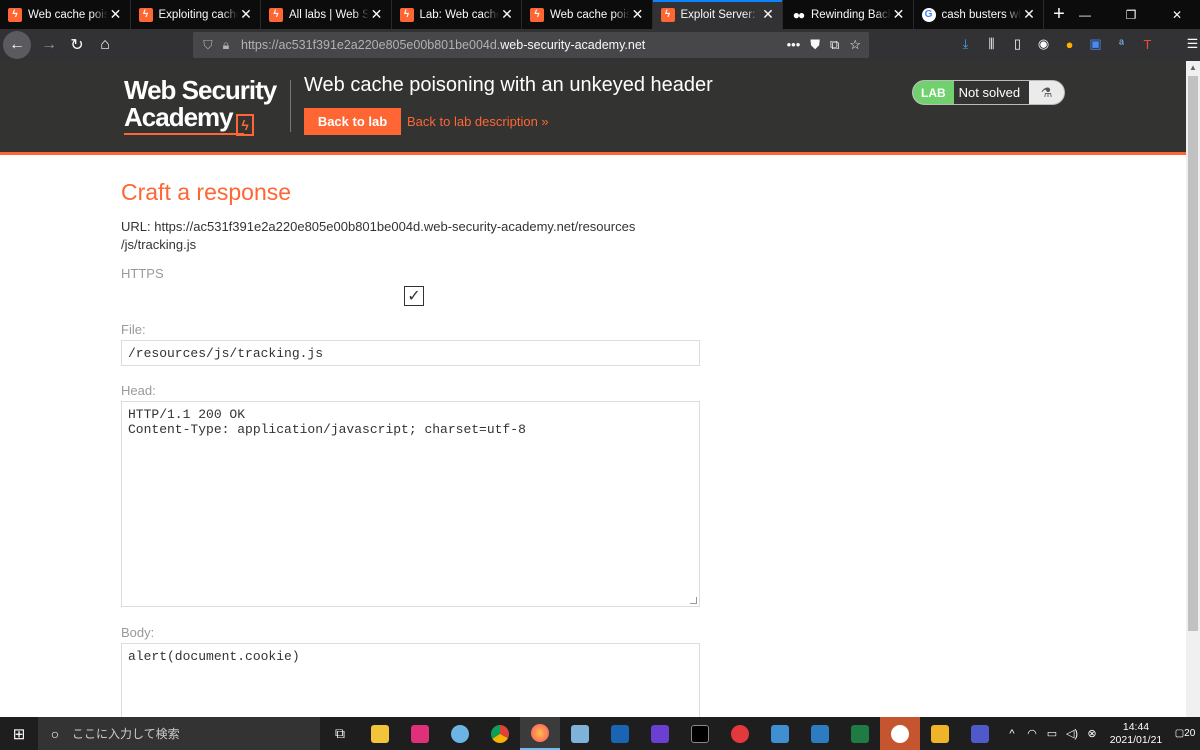 Image resolution: width=1200 pixels, height=750 pixels. What do you see at coordinates (855, 45) in the screenshot?
I see `bookmark-star-icon: ☆` at bounding box center [855, 45].